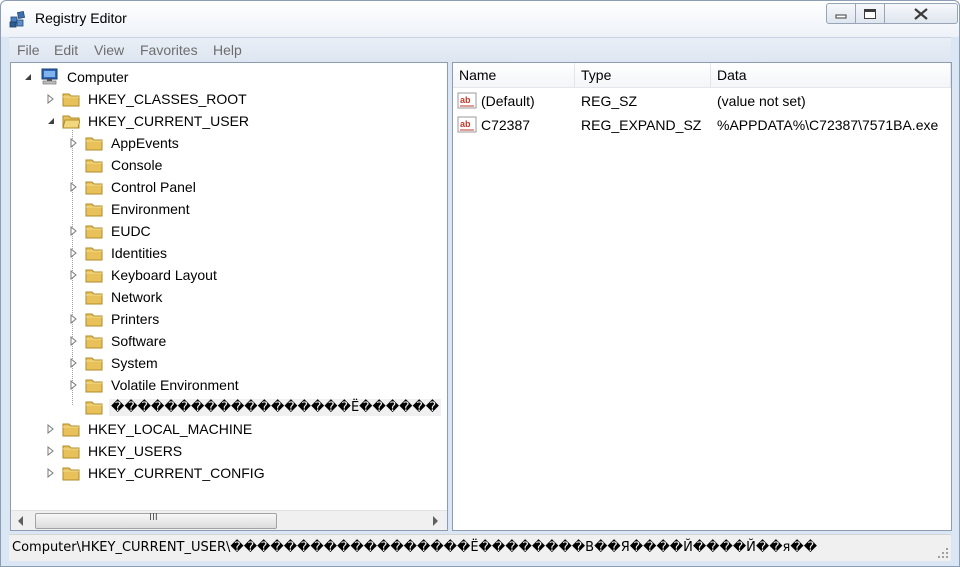 The image size is (960, 567). I want to click on tree-node-computer: Computer, so click(76, 77).